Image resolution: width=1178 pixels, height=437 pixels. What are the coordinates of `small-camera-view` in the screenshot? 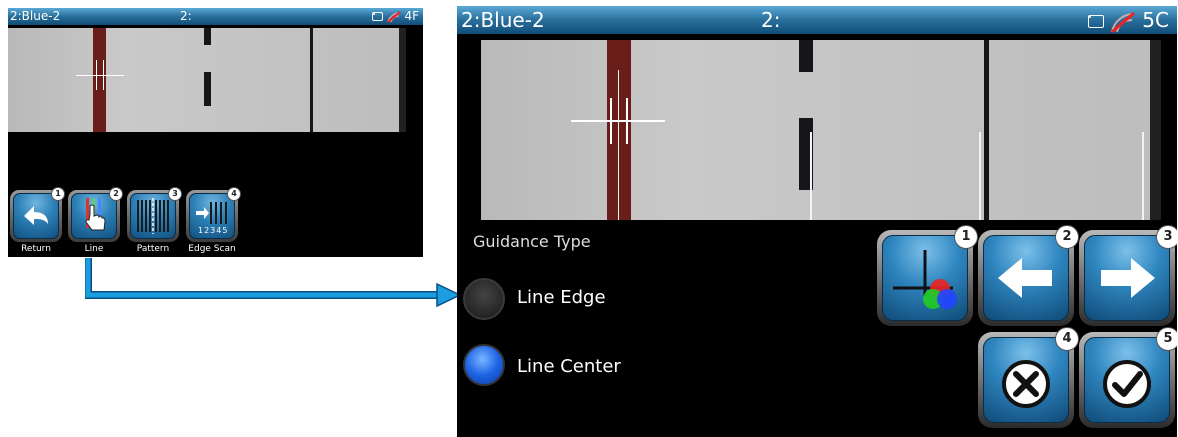 It's located at (207, 80).